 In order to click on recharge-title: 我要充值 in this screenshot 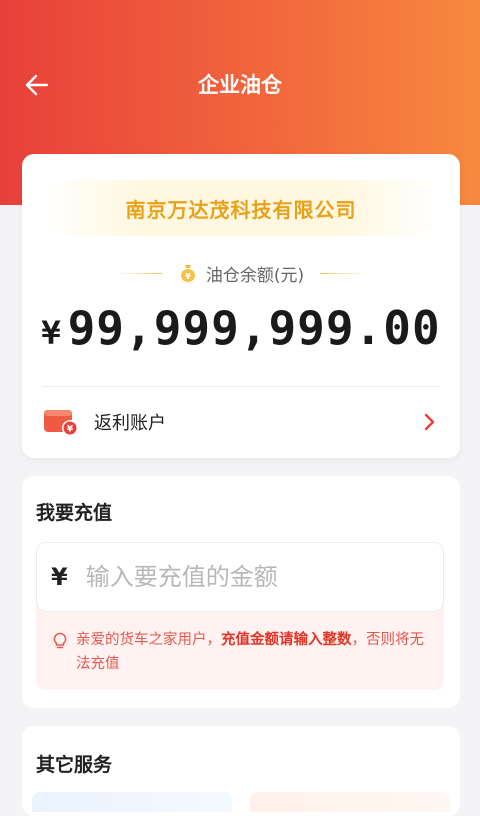, I will do `click(74, 513)`.